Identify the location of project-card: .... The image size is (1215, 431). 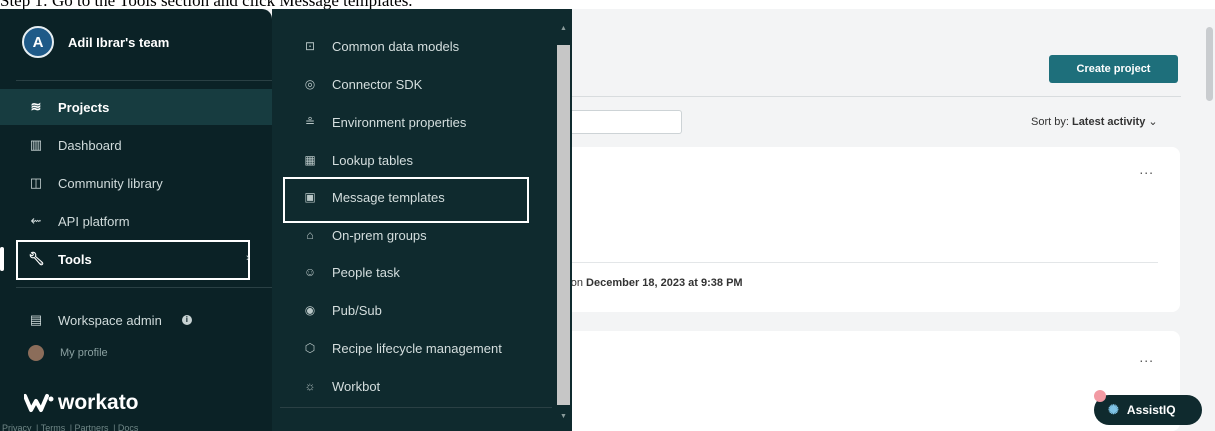
(876, 381).